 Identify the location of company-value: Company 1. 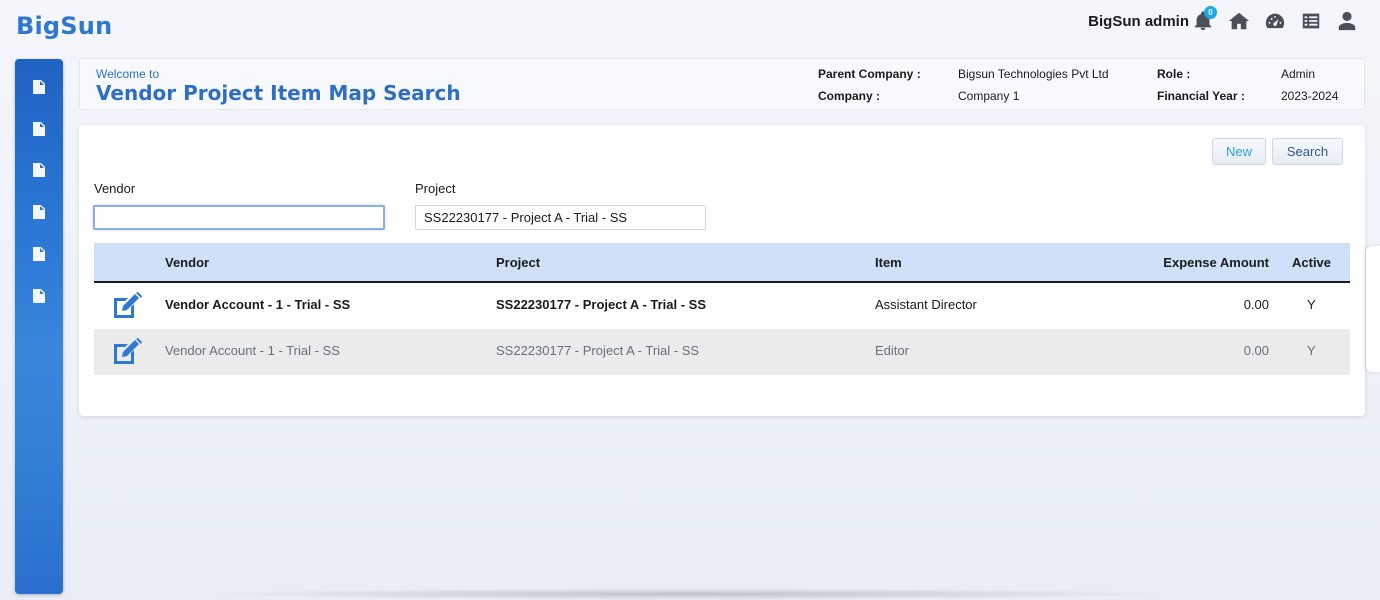
(989, 96).